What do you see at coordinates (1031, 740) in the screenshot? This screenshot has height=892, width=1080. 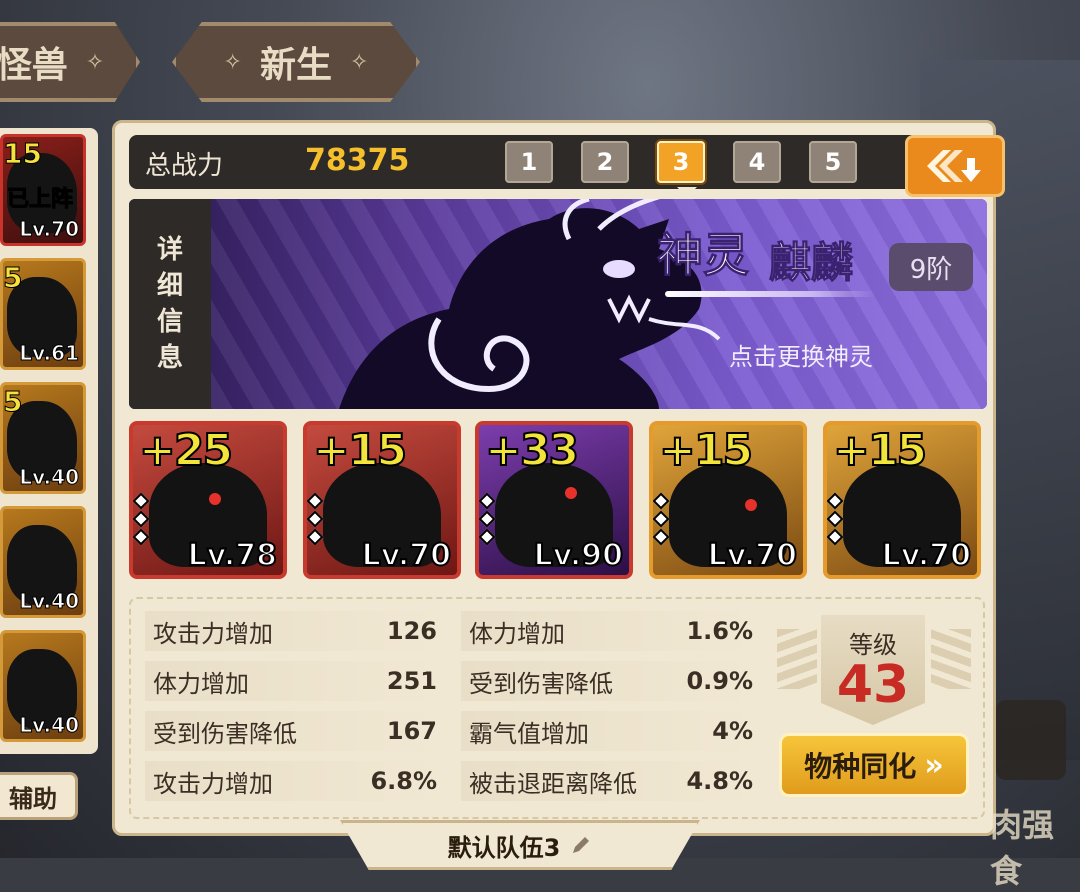 I see `event-icon` at bounding box center [1031, 740].